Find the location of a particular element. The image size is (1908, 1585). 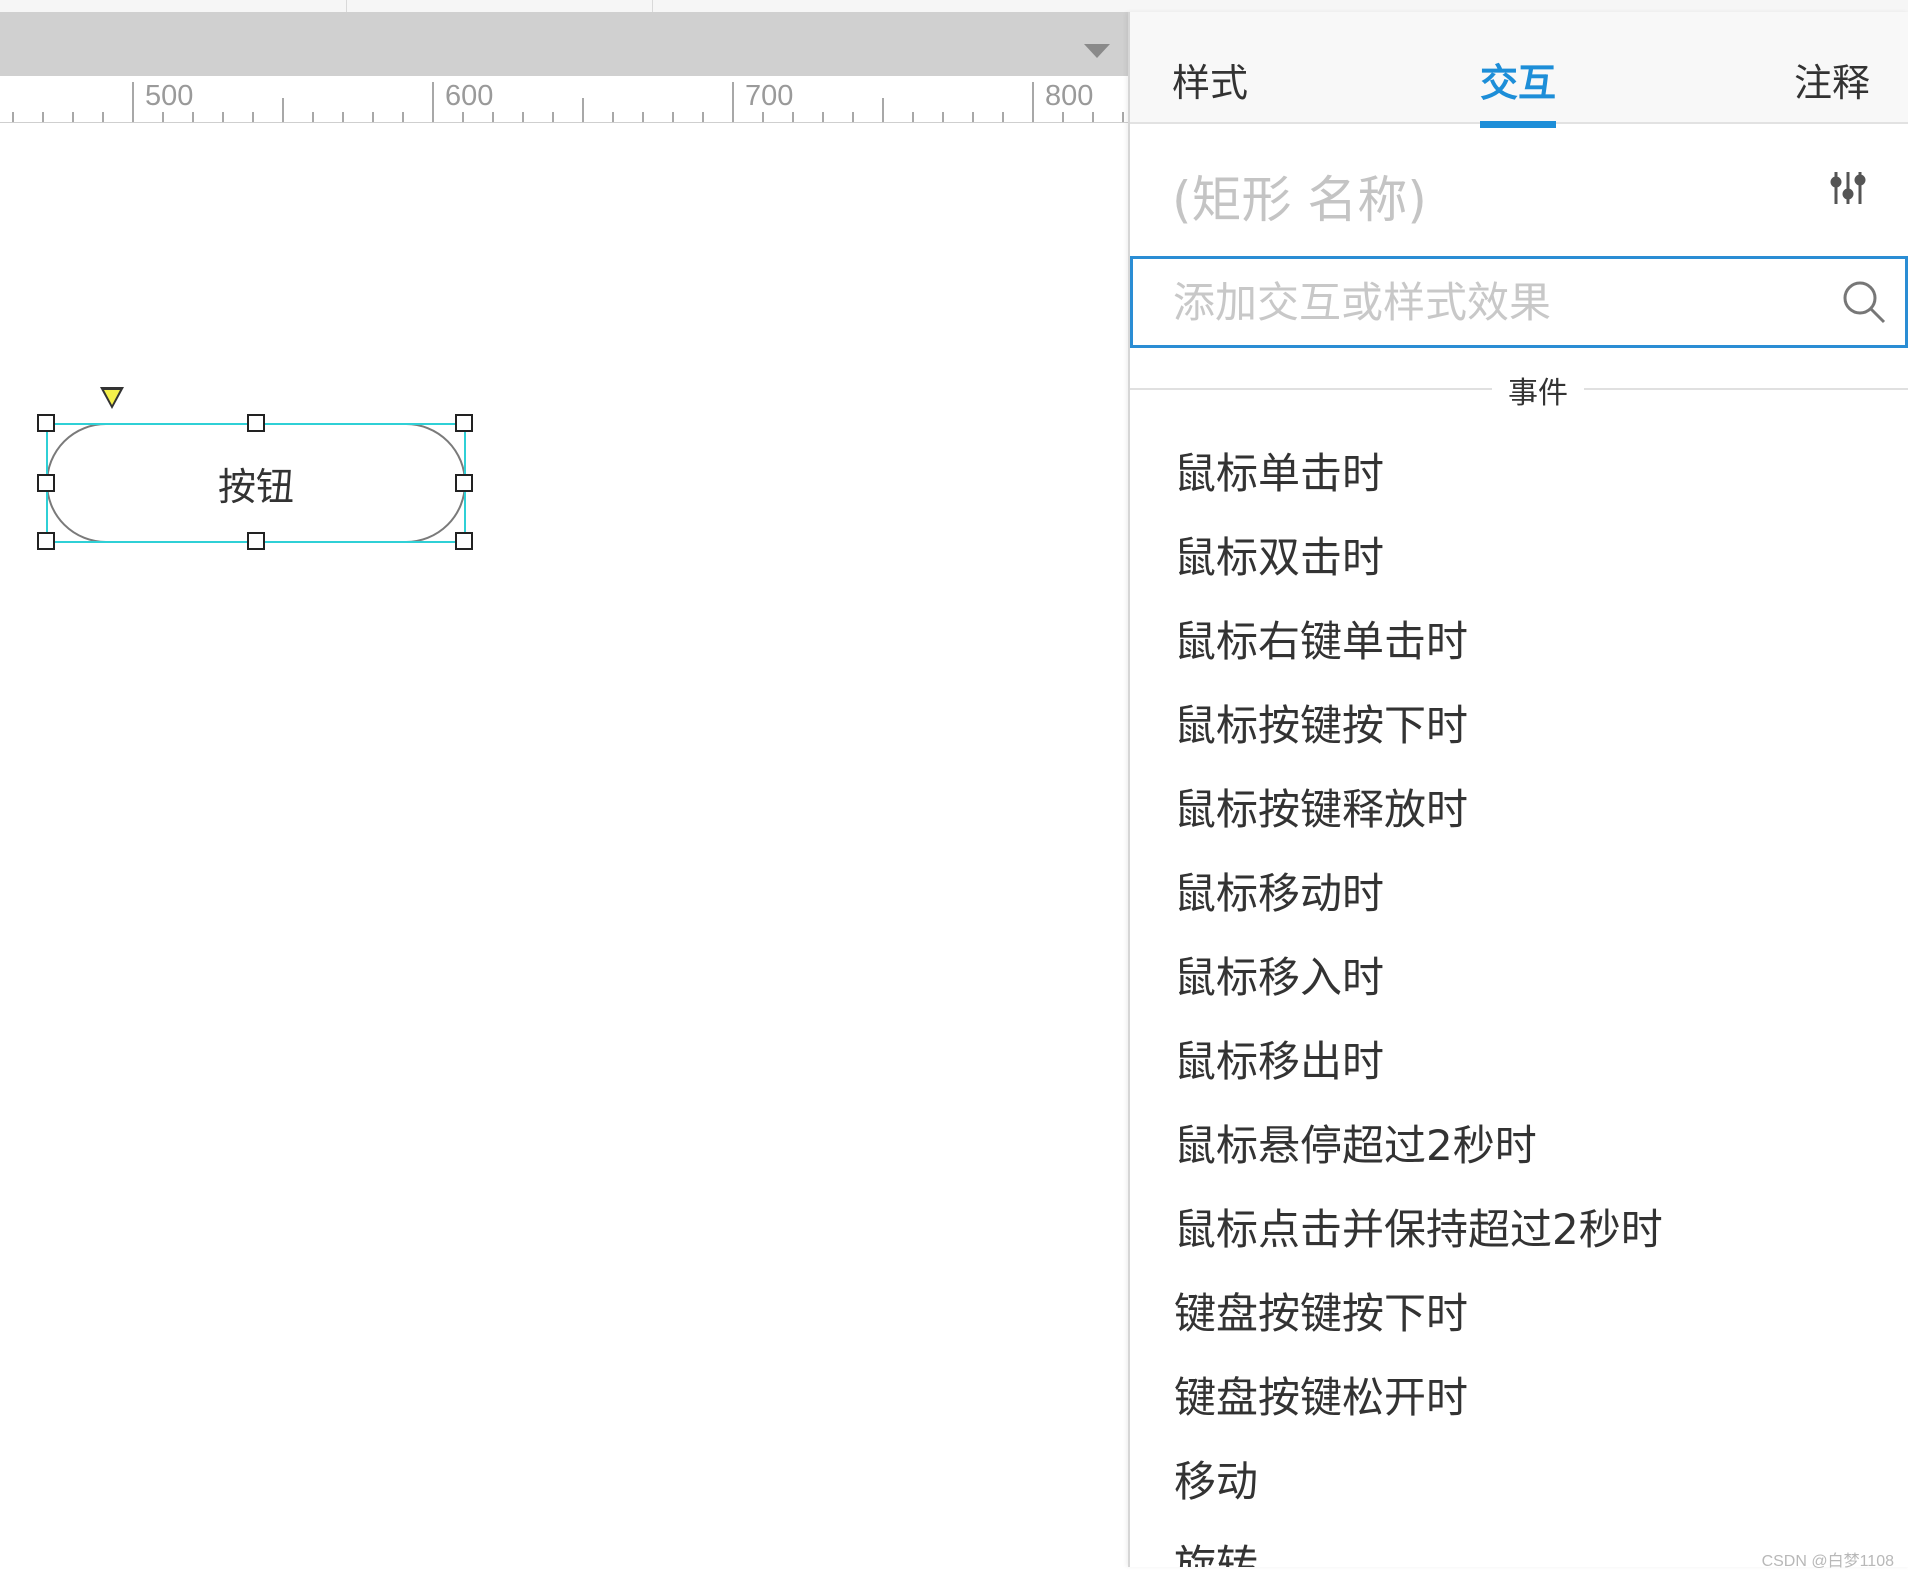

interaction-marker-icon is located at coordinates (112, 398).